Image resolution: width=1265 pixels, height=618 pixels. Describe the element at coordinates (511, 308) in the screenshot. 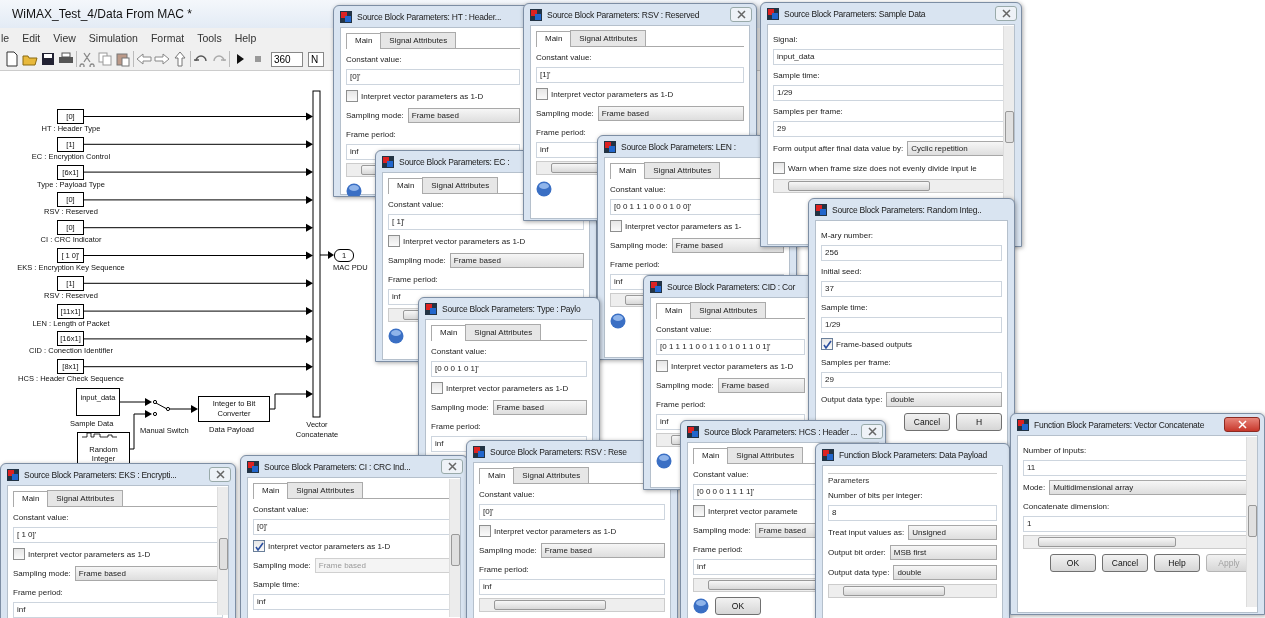

I see `dialog-title: Source Block Parameters: Type : Paylo` at that location.